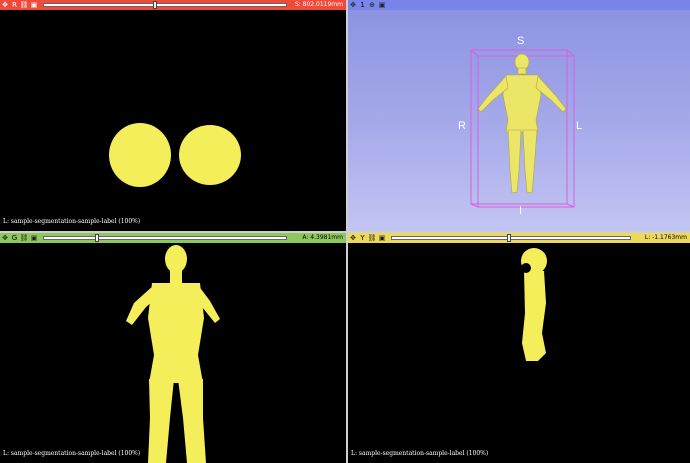  I want to click on threed-view-letter: 1, so click(362, 5).